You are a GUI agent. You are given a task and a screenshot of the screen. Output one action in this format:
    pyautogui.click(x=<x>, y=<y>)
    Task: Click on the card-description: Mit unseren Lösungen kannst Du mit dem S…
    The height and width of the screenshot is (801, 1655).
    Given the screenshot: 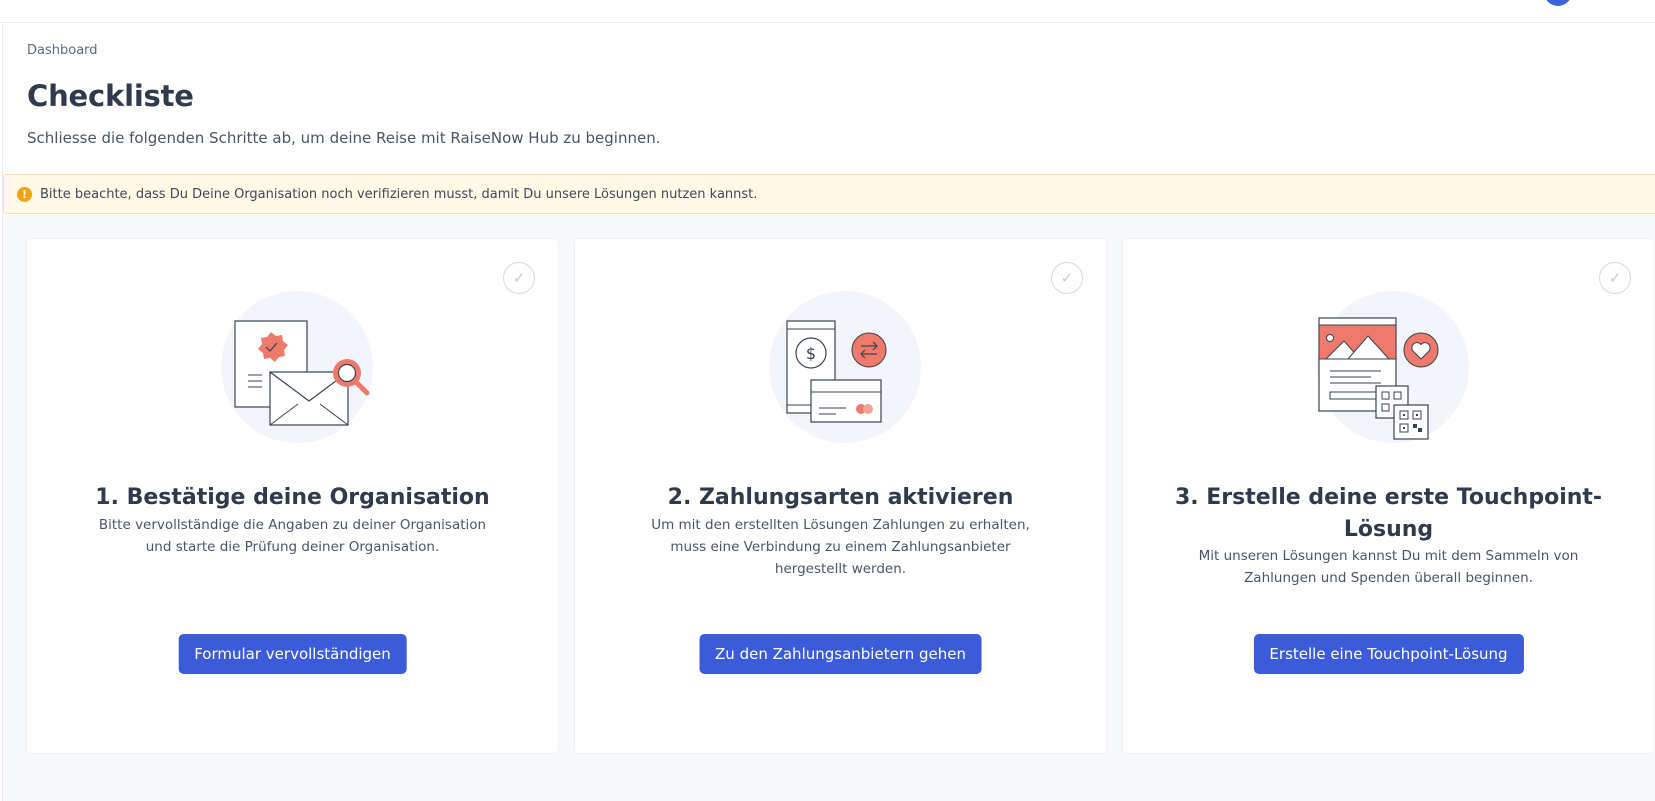 What is the action you would take?
    pyautogui.click(x=1388, y=567)
    